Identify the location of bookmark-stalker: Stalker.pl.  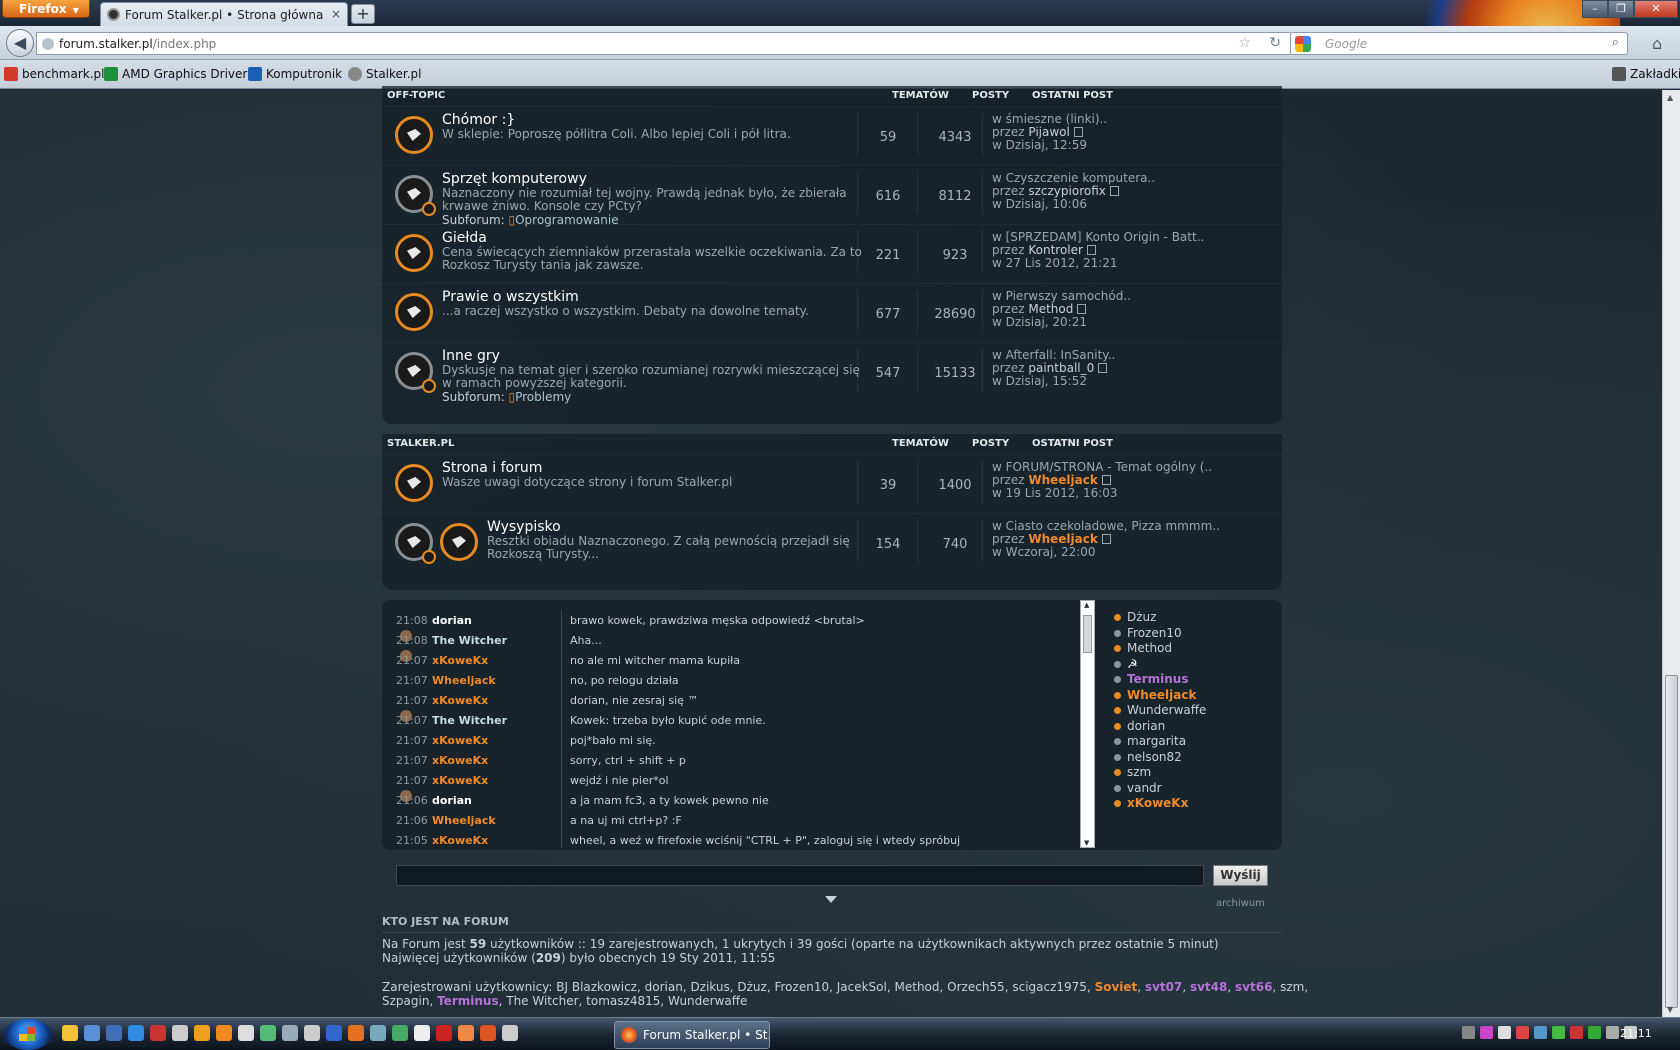
(385, 74).